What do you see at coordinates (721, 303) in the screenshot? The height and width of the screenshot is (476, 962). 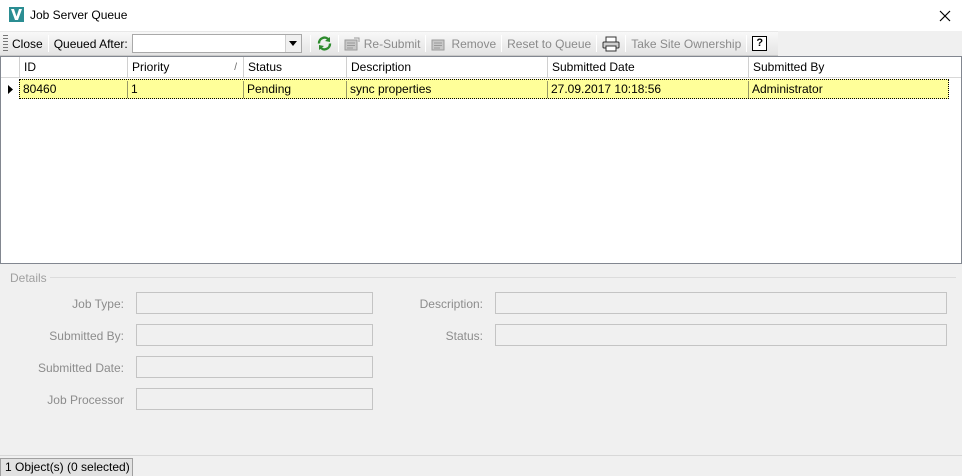 I see `description-field` at bounding box center [721, 303].